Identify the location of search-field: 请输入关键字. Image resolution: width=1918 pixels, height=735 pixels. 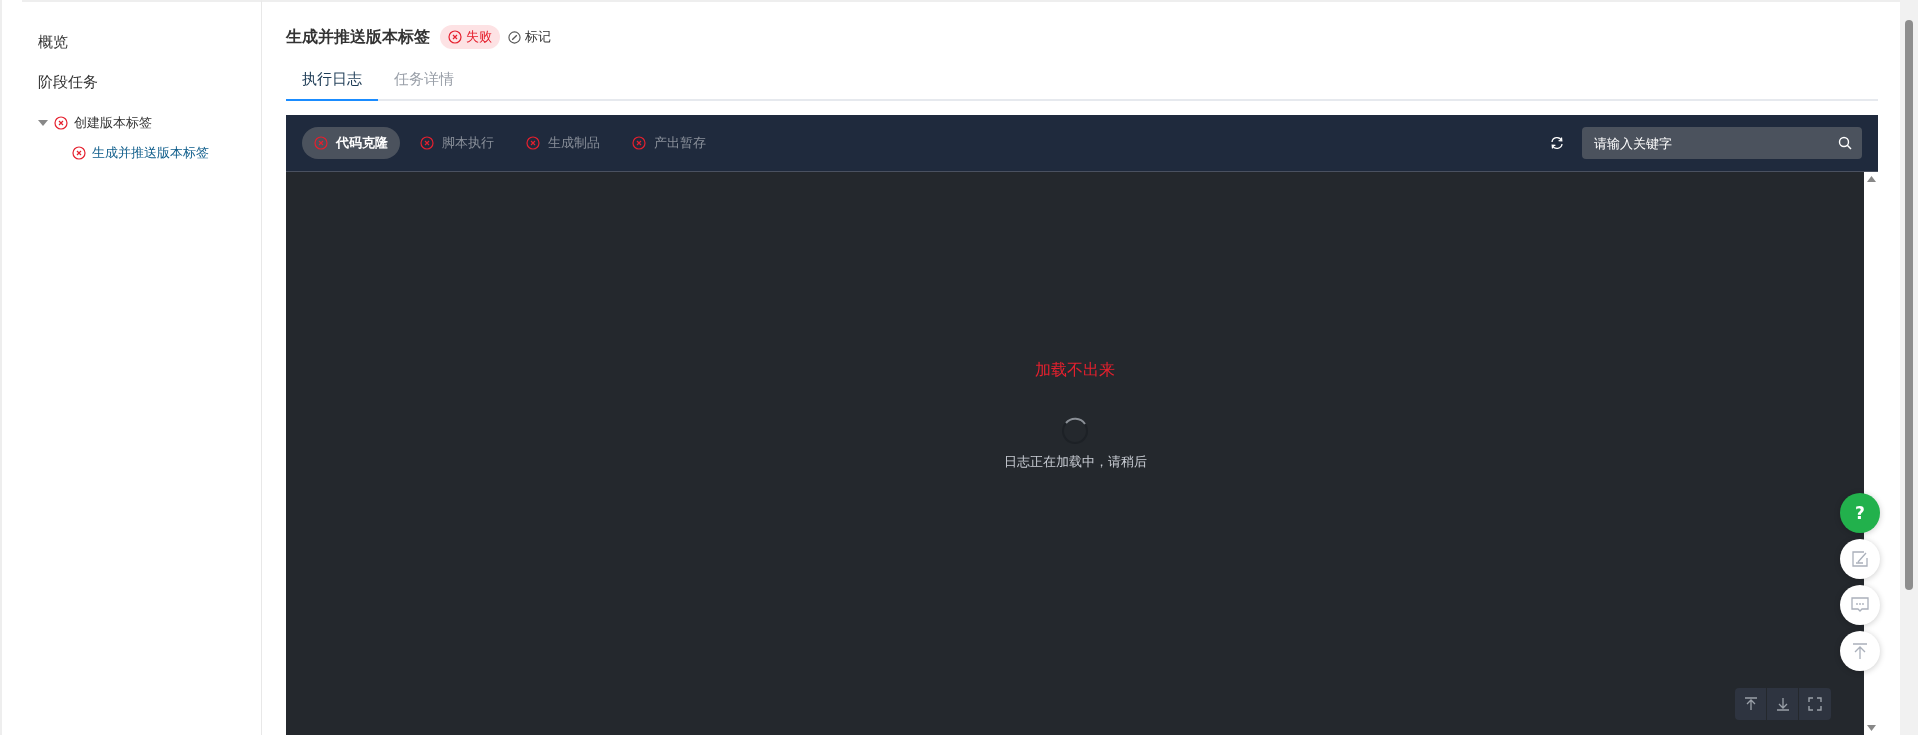
(1722, 143).